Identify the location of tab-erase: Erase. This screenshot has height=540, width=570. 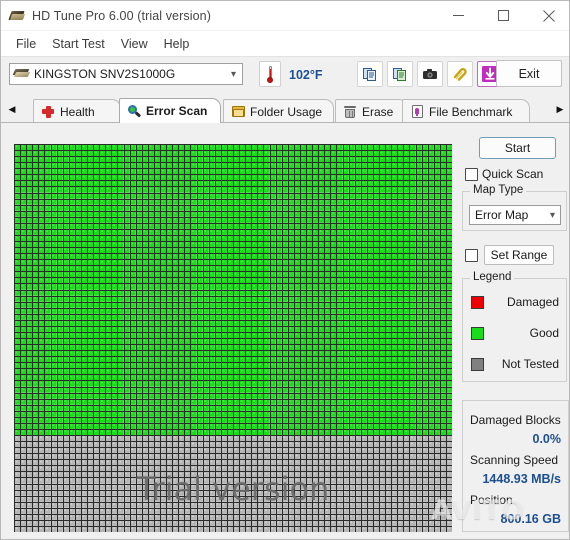
(371, 111).